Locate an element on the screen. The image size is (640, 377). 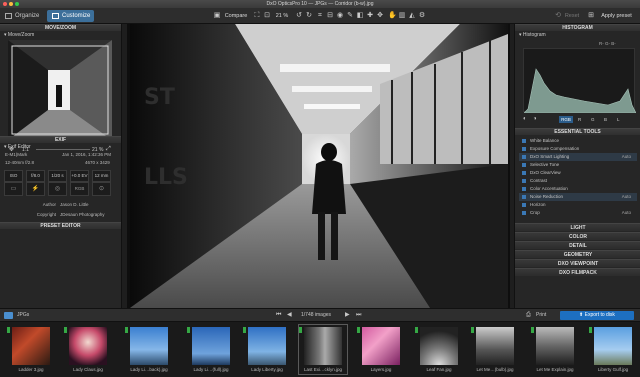
move-icon: ✥ is located at coordinates (380, 16).